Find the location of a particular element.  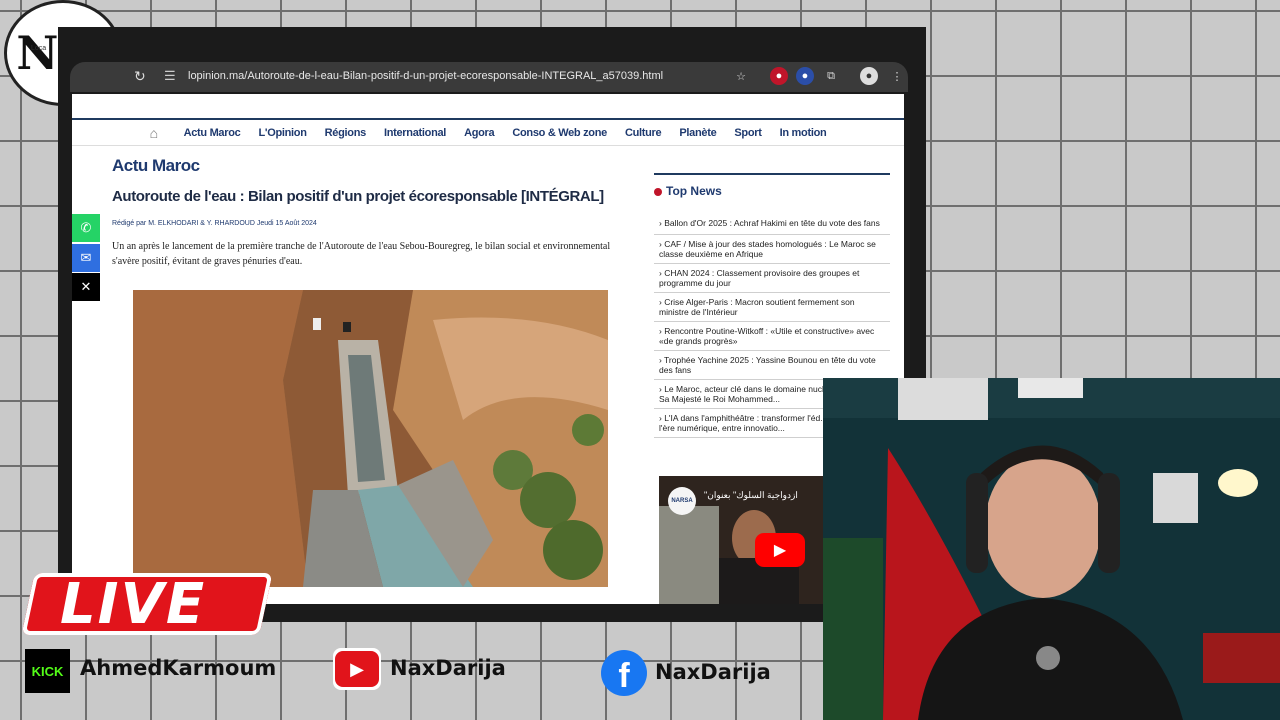

nav-item: Régions is located at coordinates (346, 133).